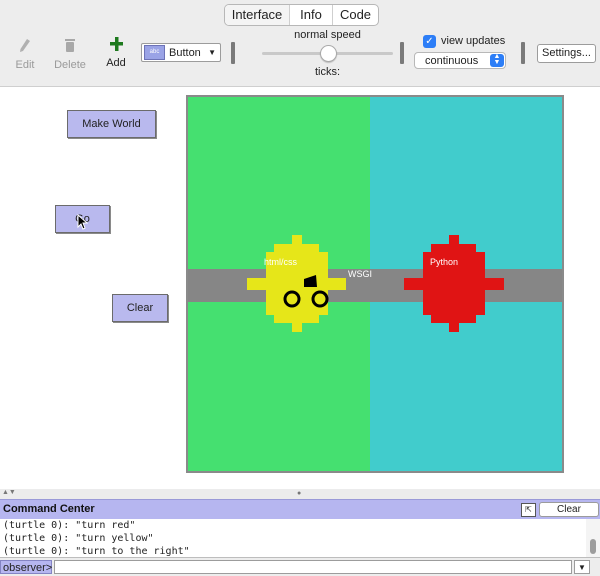 The height and width of the screenshot is (576, 600). I want to click on add-label: Add, so click(116, 63).